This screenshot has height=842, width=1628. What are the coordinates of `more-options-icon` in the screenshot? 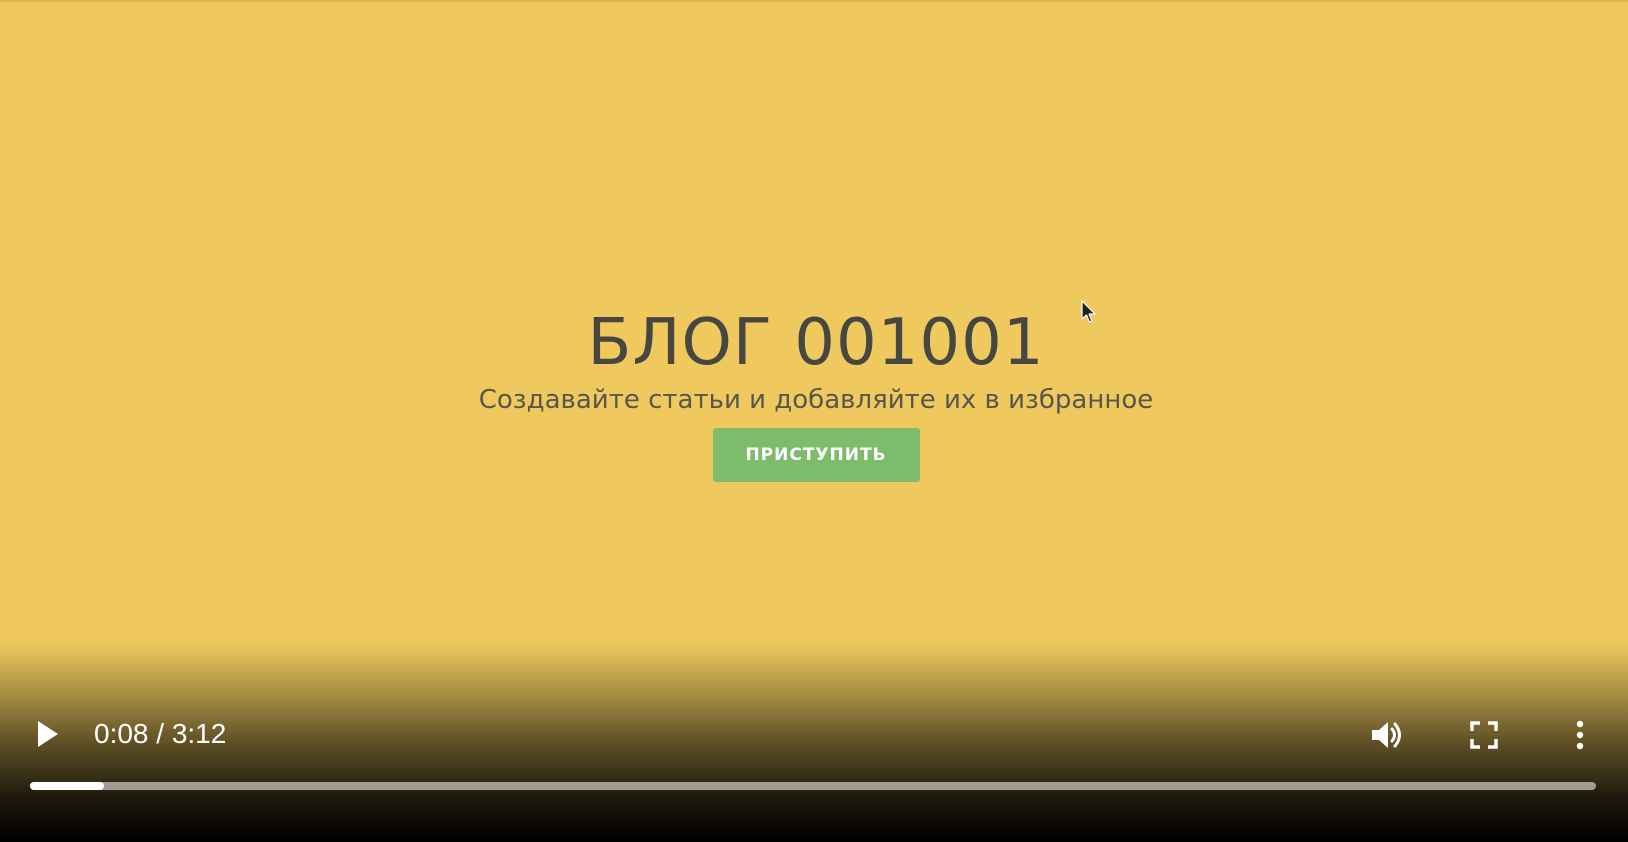 It's located at (1580, 735).